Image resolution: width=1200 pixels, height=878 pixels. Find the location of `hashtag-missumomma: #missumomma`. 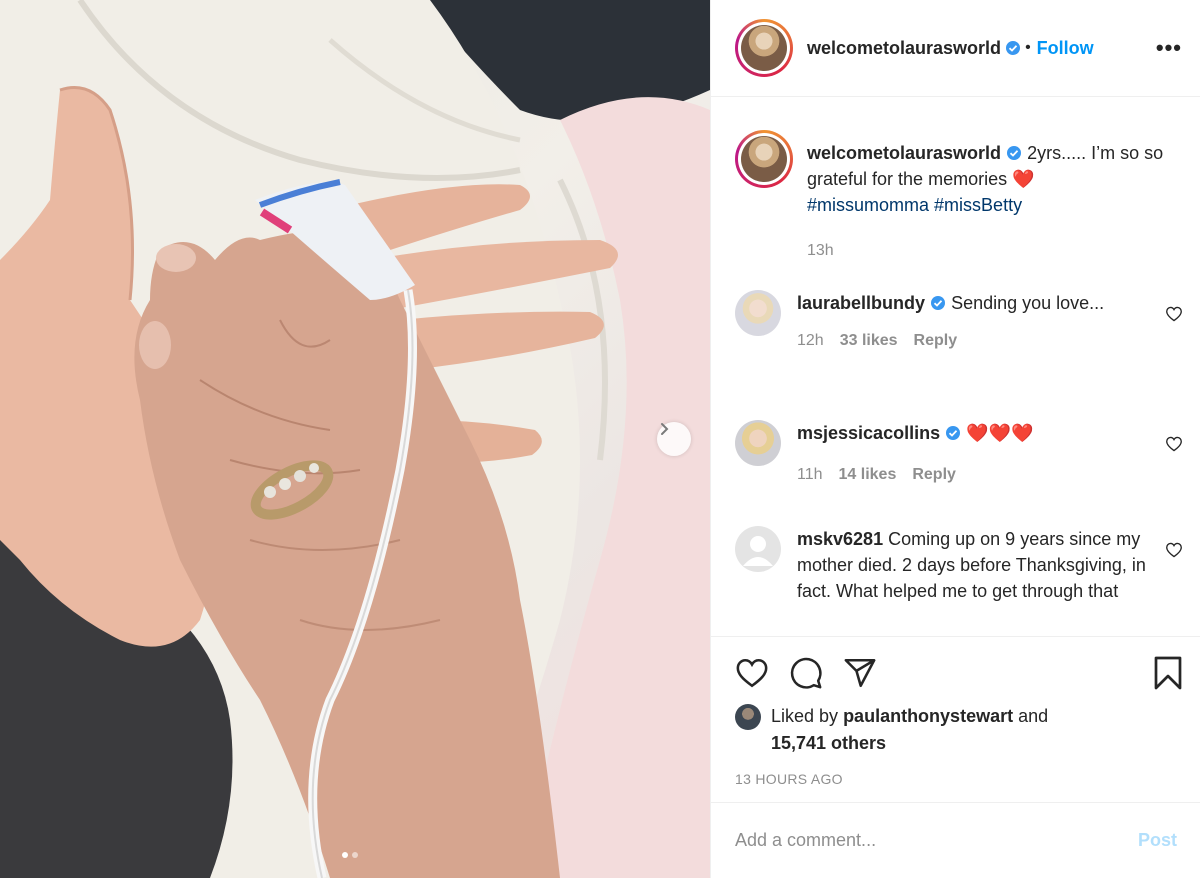

hashtag-missumomma: #missumomma is located at coordinates (868, 205).